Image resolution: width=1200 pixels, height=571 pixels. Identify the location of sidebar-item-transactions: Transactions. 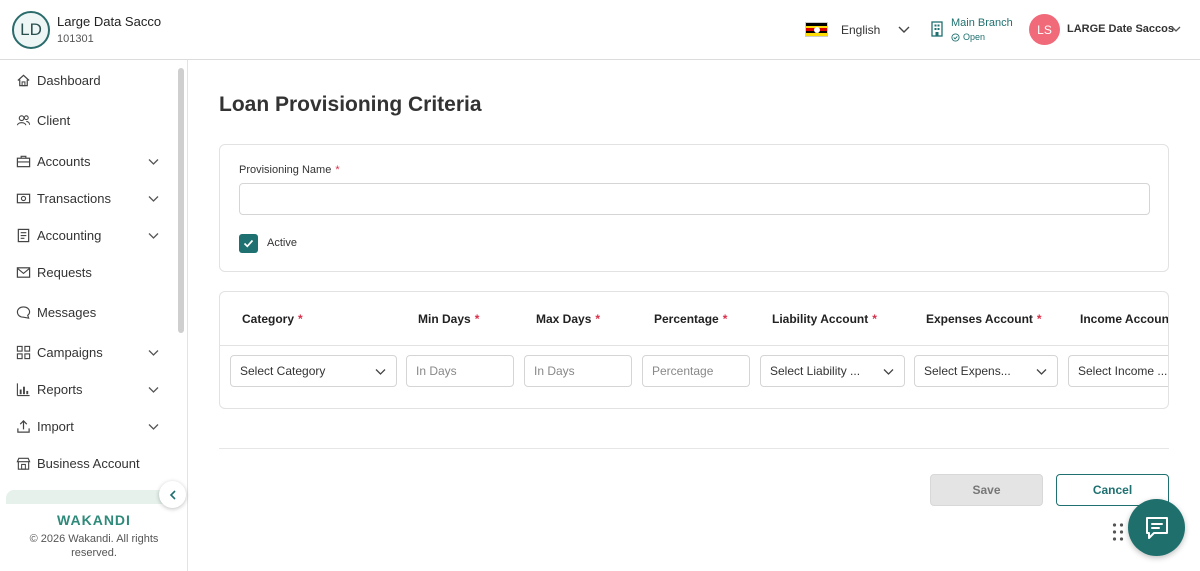
(88, 198).